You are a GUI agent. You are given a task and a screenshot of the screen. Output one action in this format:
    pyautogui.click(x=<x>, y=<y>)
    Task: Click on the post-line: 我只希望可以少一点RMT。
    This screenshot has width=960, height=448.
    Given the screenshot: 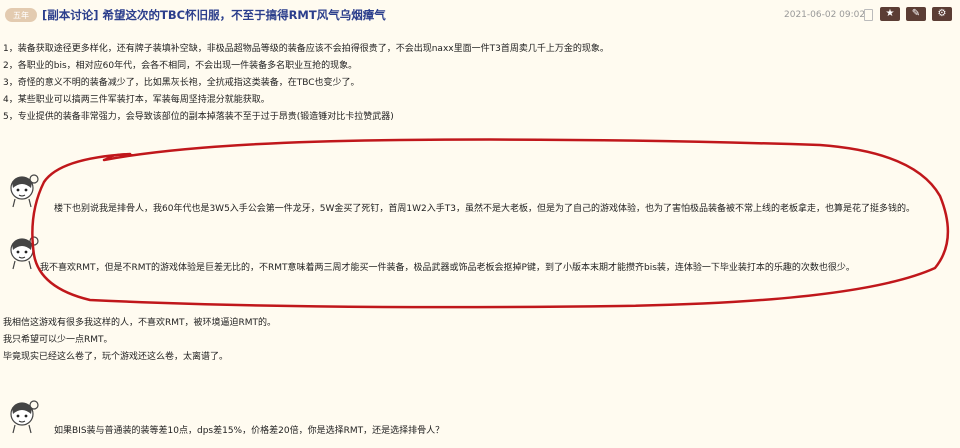 What is the action you would take?
    pyautogui.click(x=58, y=340)
    